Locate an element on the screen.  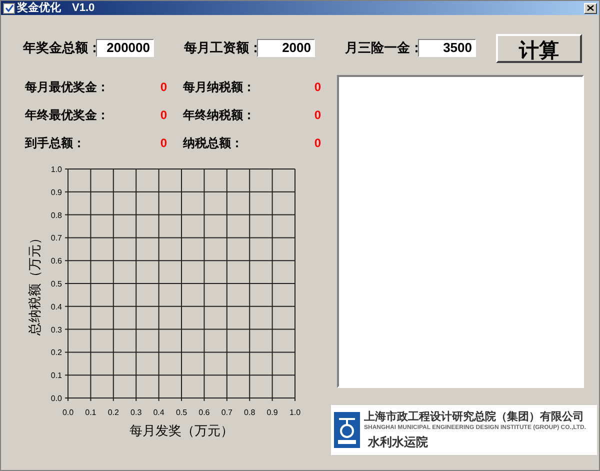
department-name: 水利水运院 is located at coordinates (398, 442).